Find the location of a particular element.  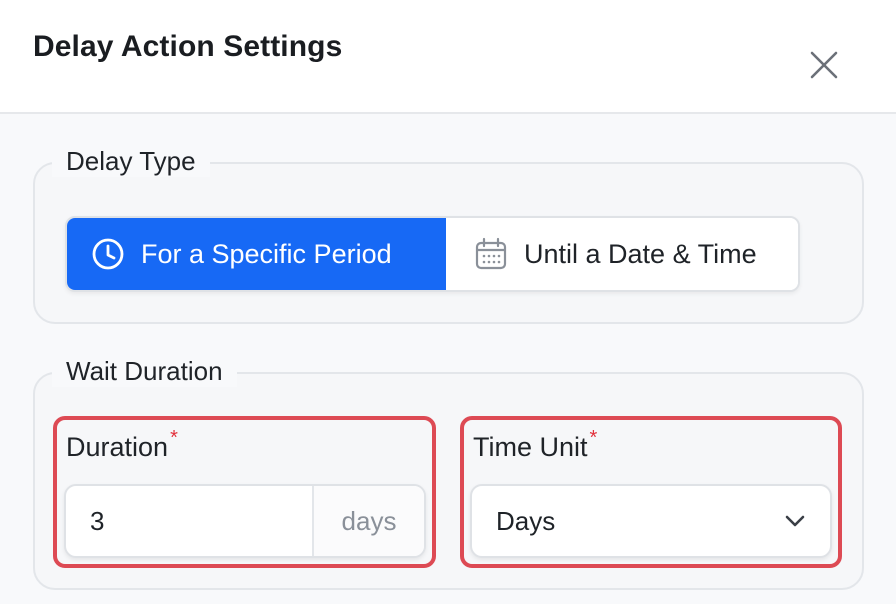

wait-duration-legend: Wait Duration is located at coordinates (144, 371).